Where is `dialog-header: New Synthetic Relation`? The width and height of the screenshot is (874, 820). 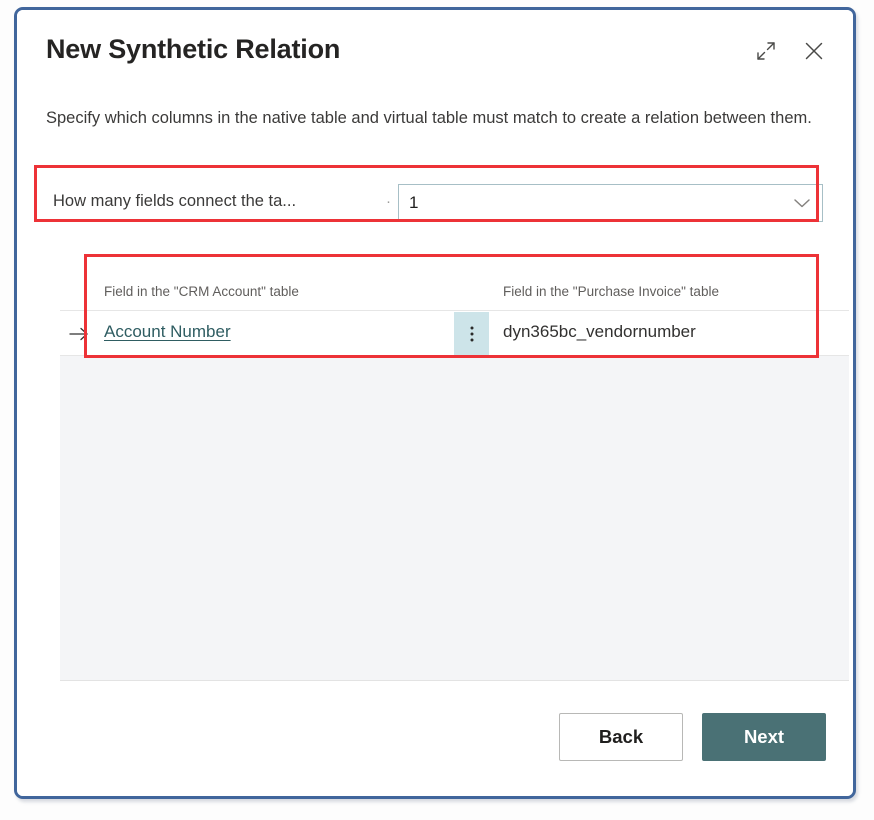 dialog-header: New Synthetic Relation is located at coordinates (435, 49).